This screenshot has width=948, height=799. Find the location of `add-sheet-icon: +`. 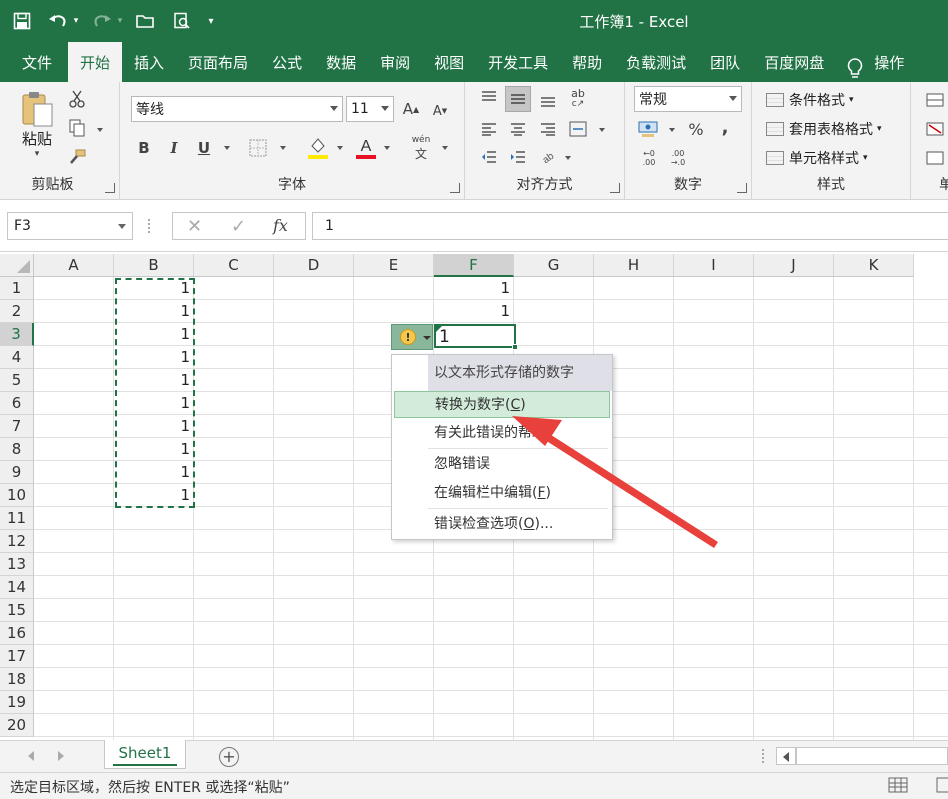

add-sheet-icon: + is located at coordinates (229, 757).